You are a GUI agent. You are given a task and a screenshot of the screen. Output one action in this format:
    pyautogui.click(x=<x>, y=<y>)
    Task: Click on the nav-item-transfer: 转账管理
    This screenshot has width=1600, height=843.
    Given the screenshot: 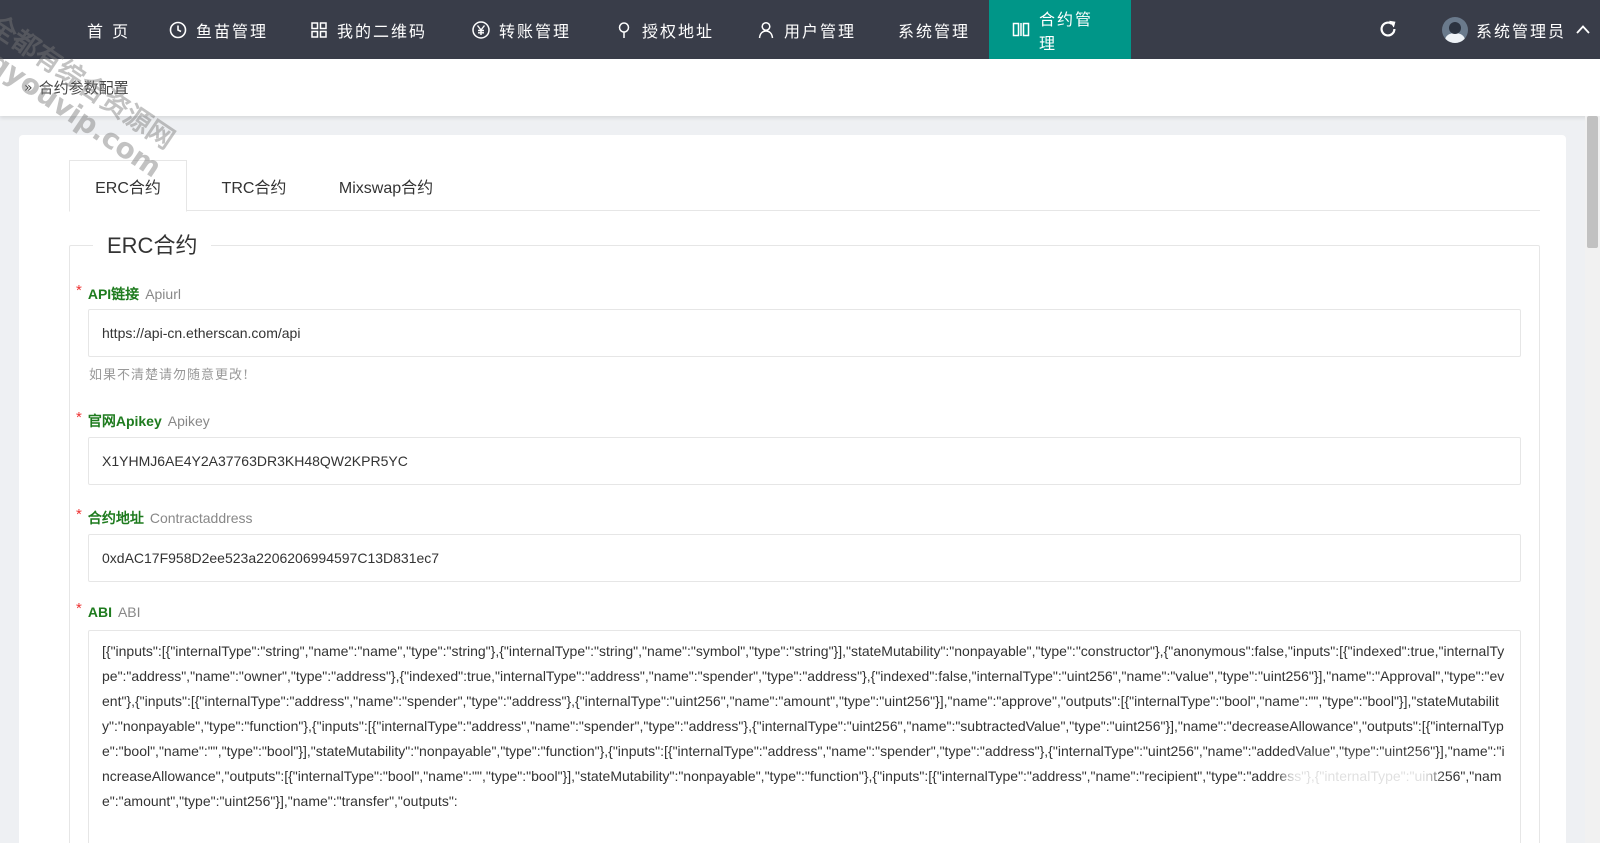 What is the action you would take?
    pyautogui.click(x=521, y=29)
    